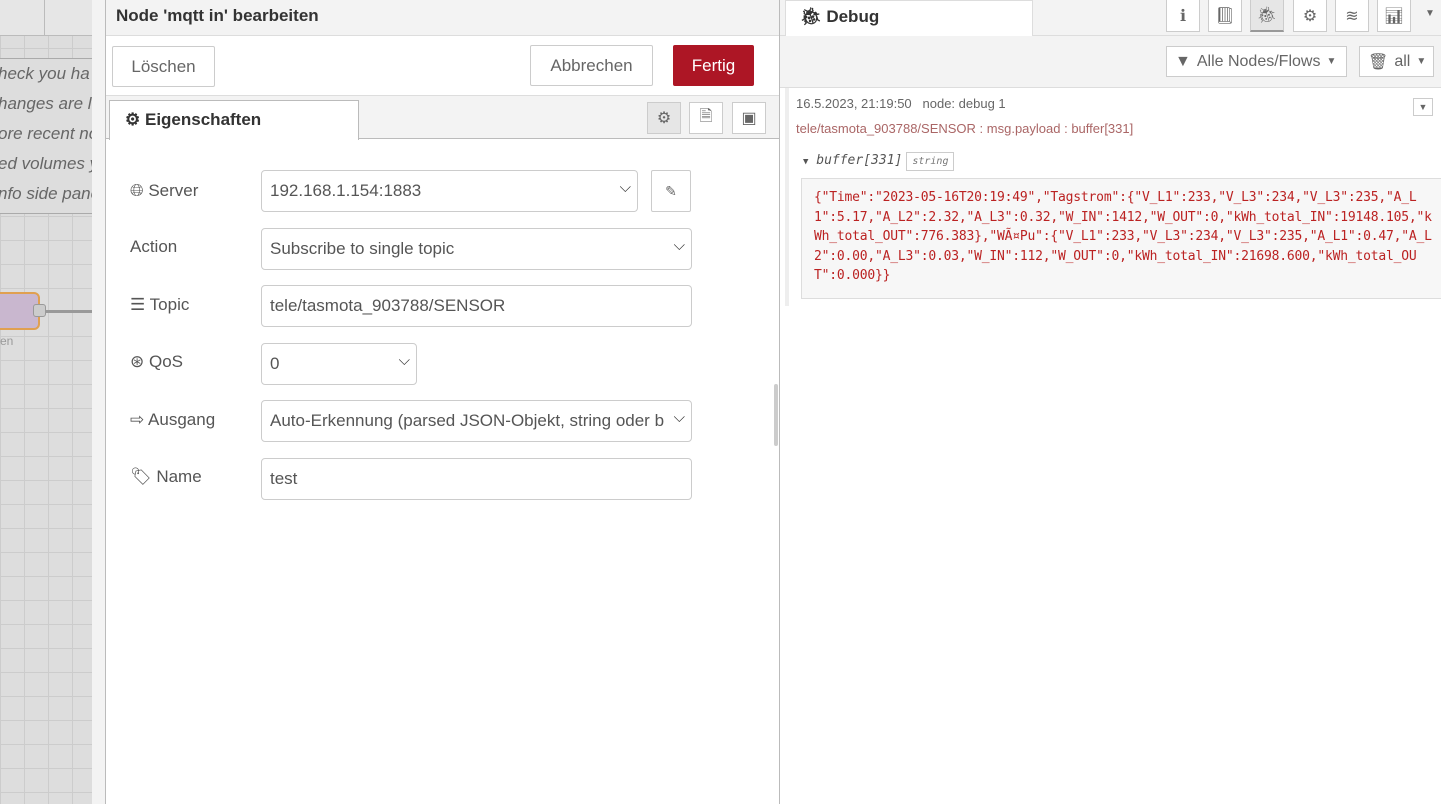  What do you see at coordinates (160, 304) in the screenshot?
I see `topic-label: ☰ Topic` at bounding box center [160, 304].